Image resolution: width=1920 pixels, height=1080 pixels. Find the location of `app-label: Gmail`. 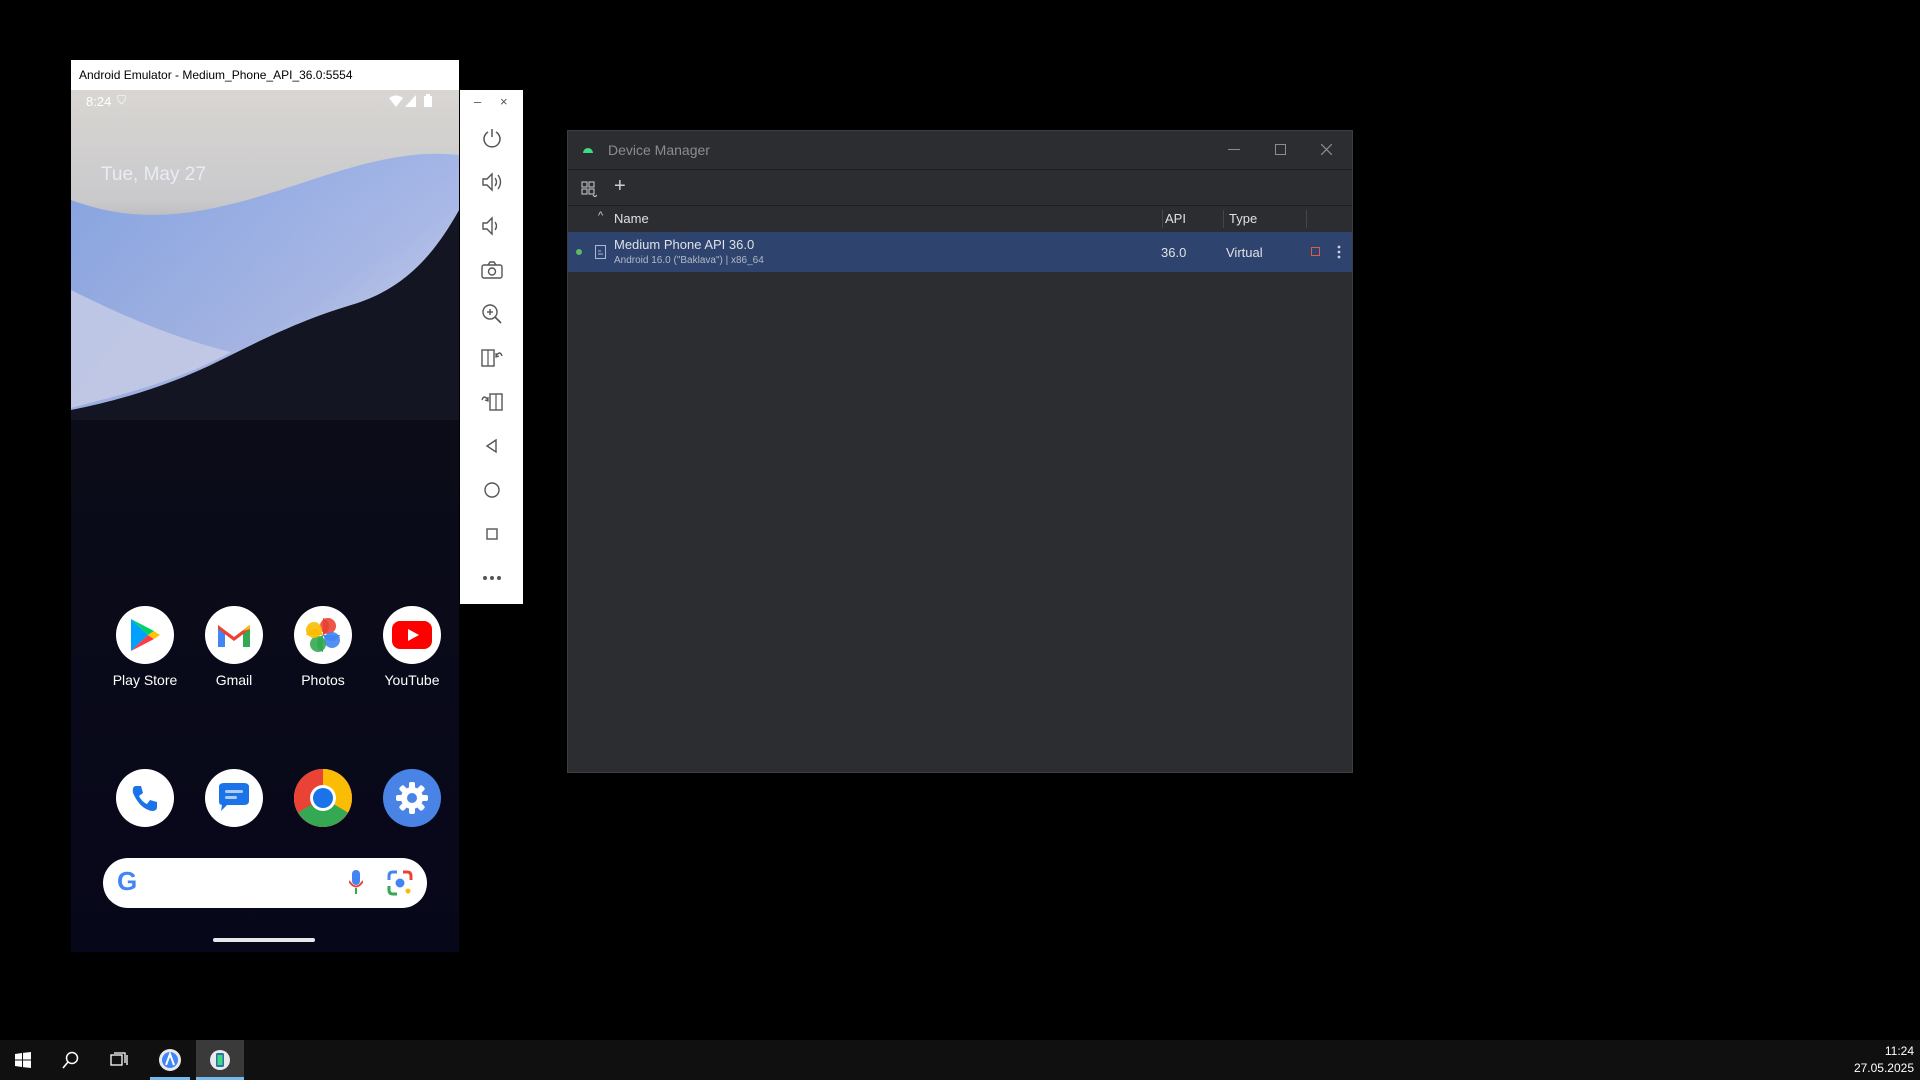

app-label: Gmail is located at coordinates (234, 680).